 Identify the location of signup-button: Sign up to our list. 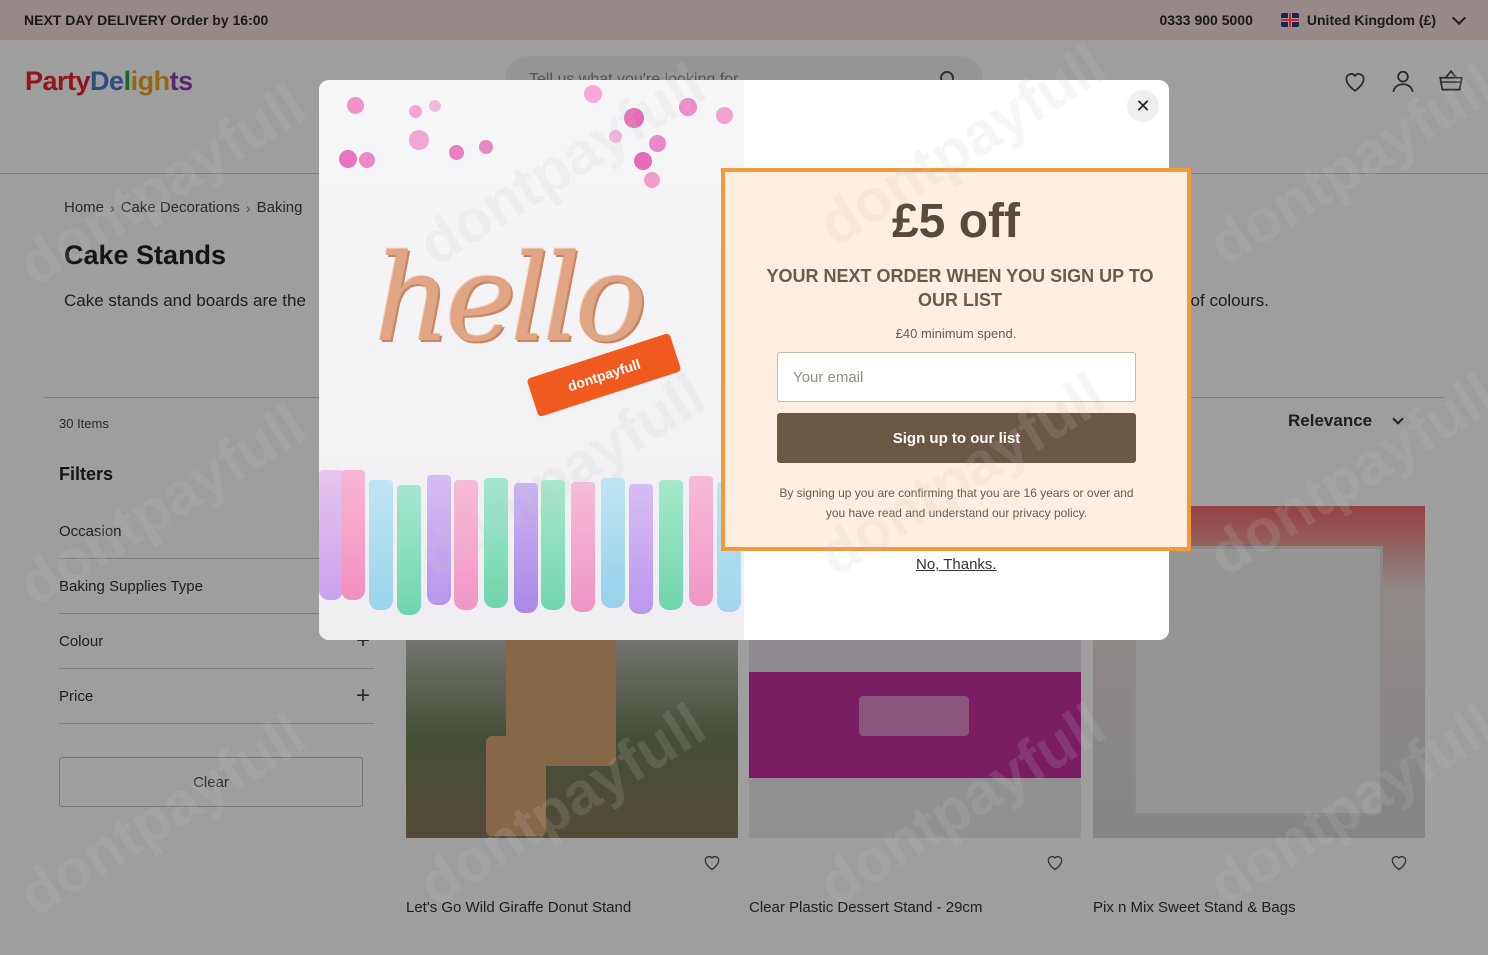
(956, 438).